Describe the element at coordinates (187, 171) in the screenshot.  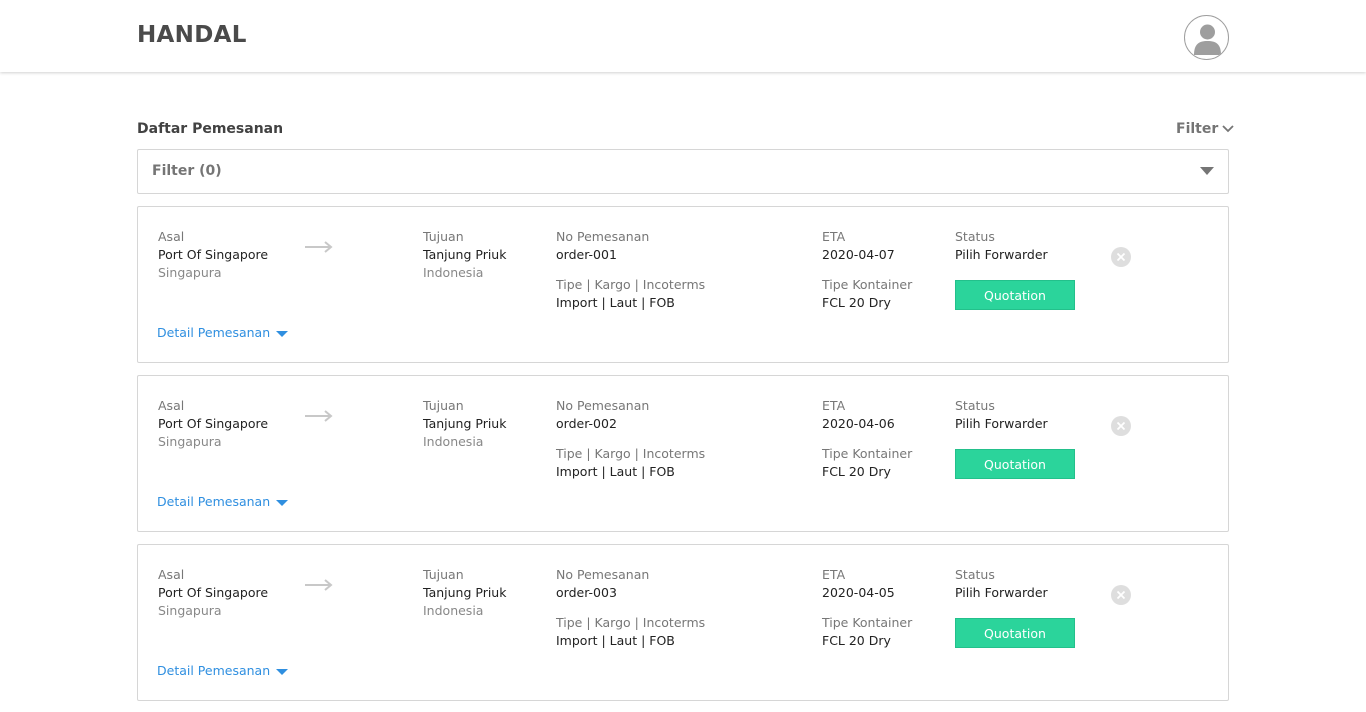
I see `filter-dropdown-value: Filter (0)` at that location.